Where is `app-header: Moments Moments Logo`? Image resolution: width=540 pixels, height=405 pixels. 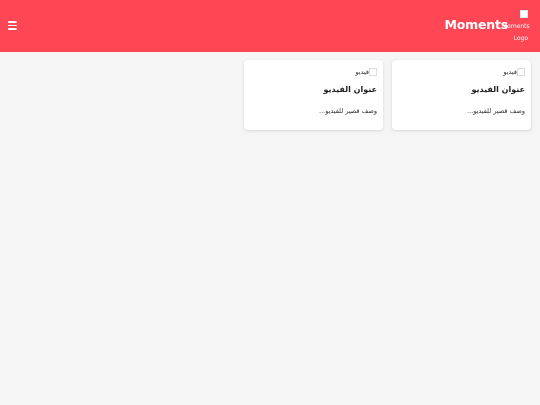
app-header: Moments Moments Logo is located at coordinates (270, 26).